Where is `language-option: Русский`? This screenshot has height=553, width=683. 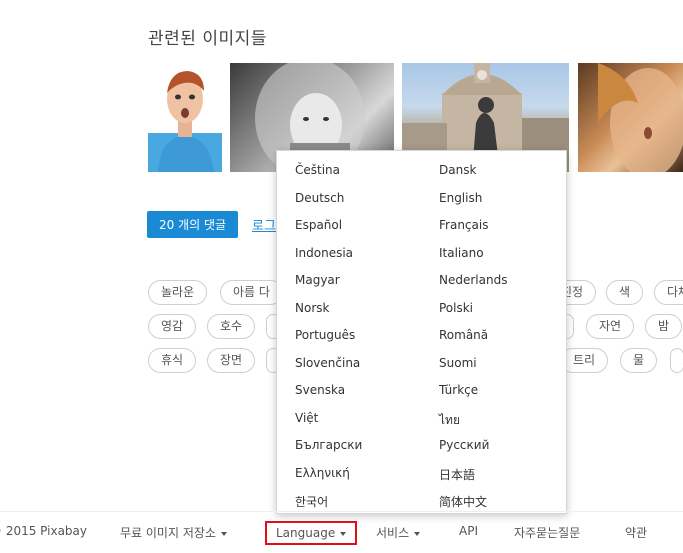
language-option: Русский is located at coordinates (464, 445).